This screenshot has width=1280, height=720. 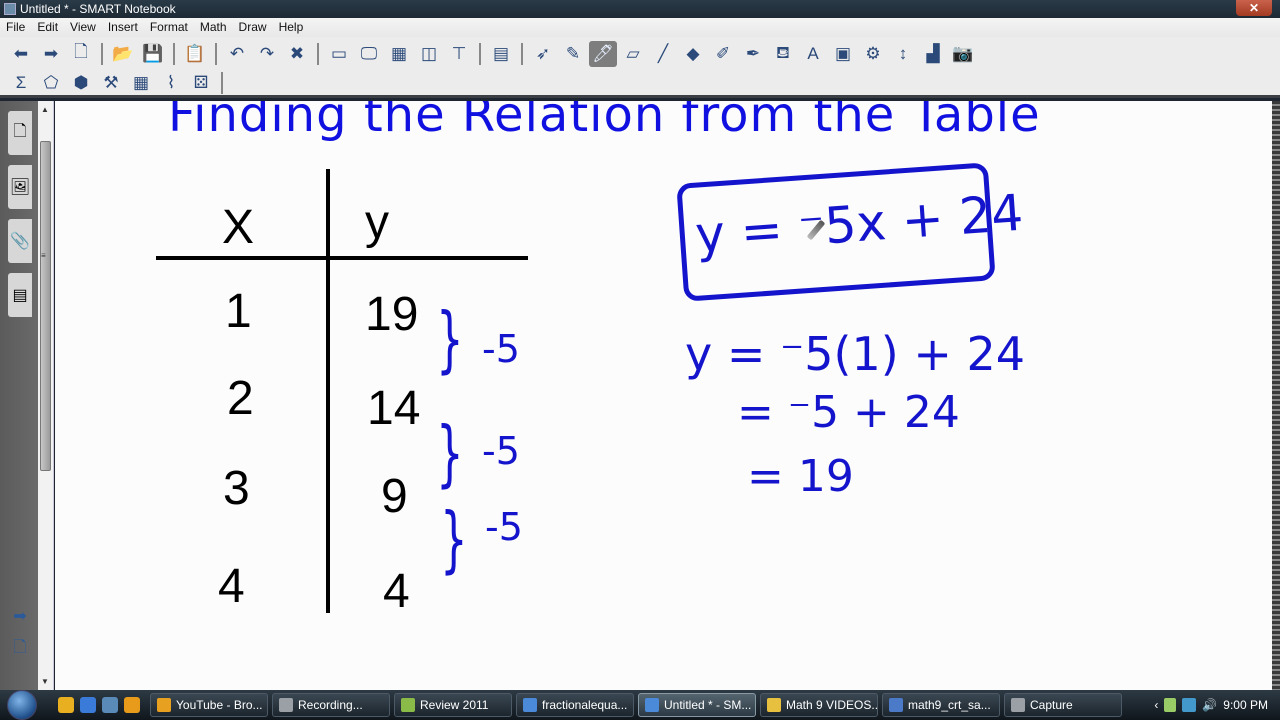 What do you see at coordinates (45, 306) in the screenshot?
I see `scroll-thumb` at bounding box center [45, 306].